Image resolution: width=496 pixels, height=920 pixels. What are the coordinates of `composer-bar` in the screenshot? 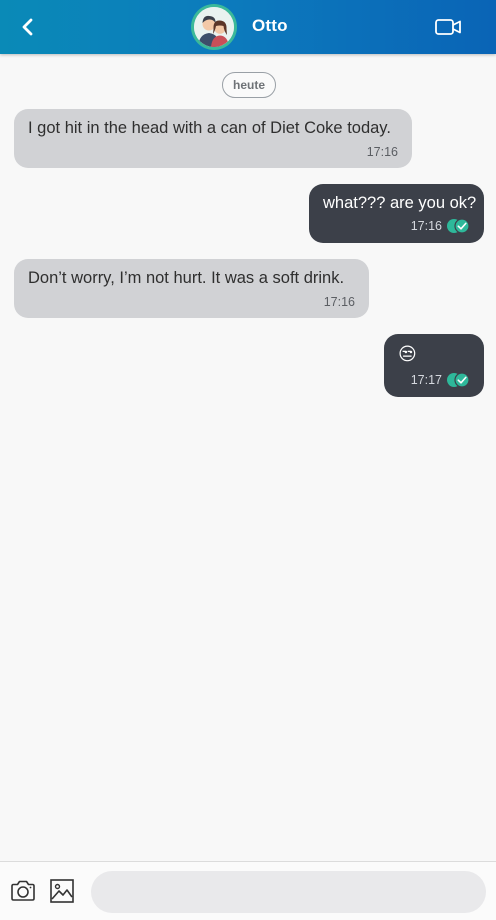 It's located at (248, 890).